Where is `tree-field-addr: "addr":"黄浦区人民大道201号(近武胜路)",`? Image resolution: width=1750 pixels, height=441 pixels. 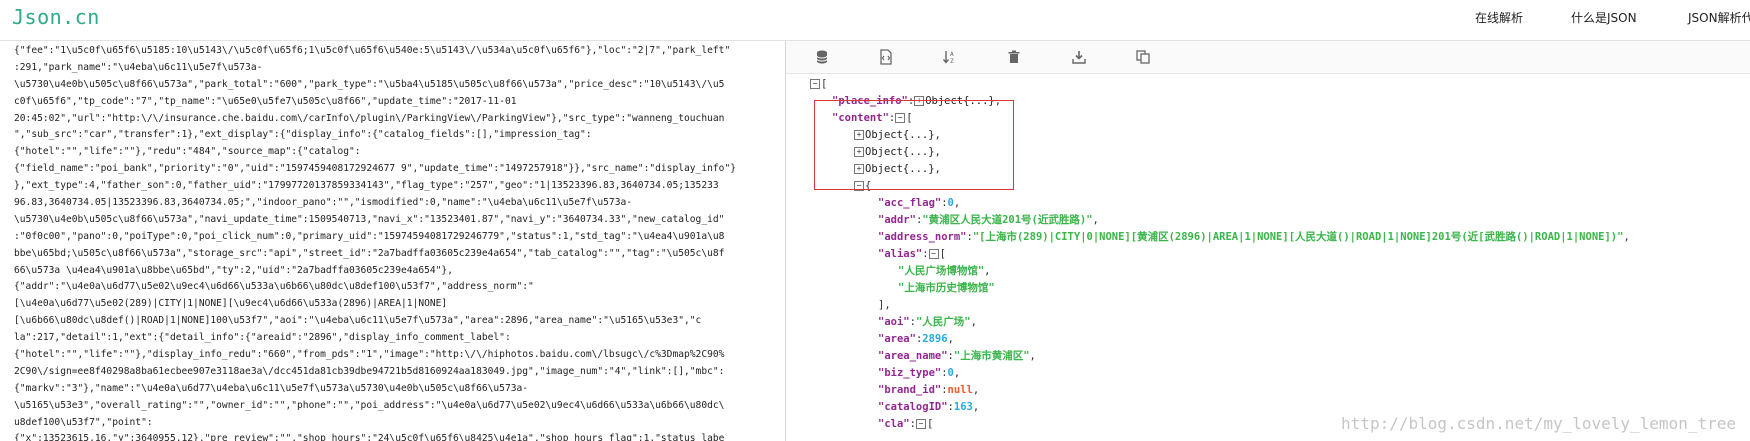 tree-field-addr: "addr":"黄浦区人民大道201号(近武胜路)", is located at coordinates (988, 220).